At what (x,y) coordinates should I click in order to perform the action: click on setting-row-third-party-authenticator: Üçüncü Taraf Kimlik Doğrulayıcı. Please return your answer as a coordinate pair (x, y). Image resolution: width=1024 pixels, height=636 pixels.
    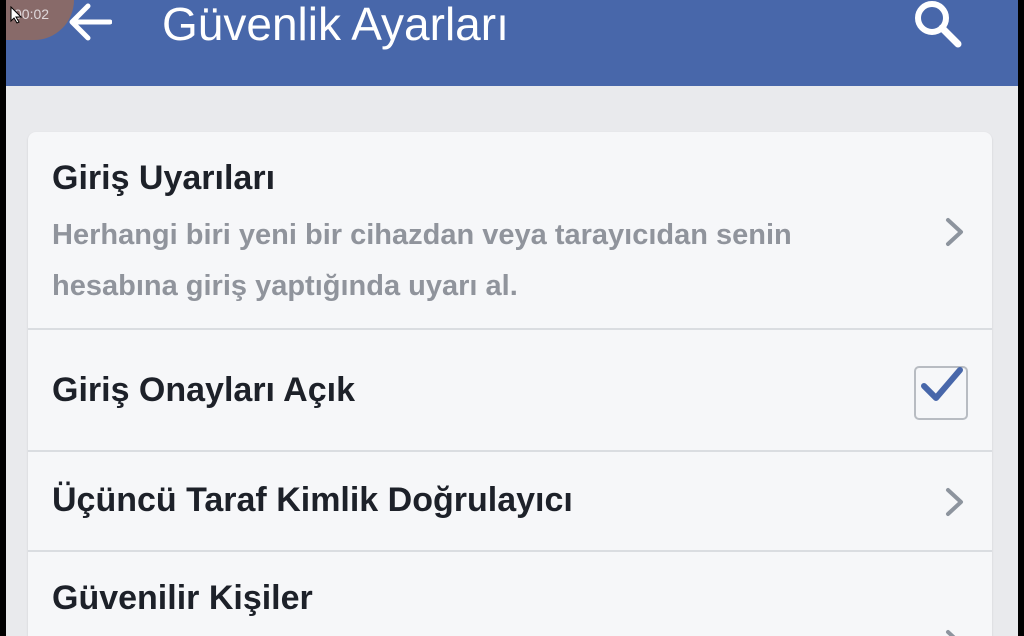
    Looking at the image, I should click on (510, 502).